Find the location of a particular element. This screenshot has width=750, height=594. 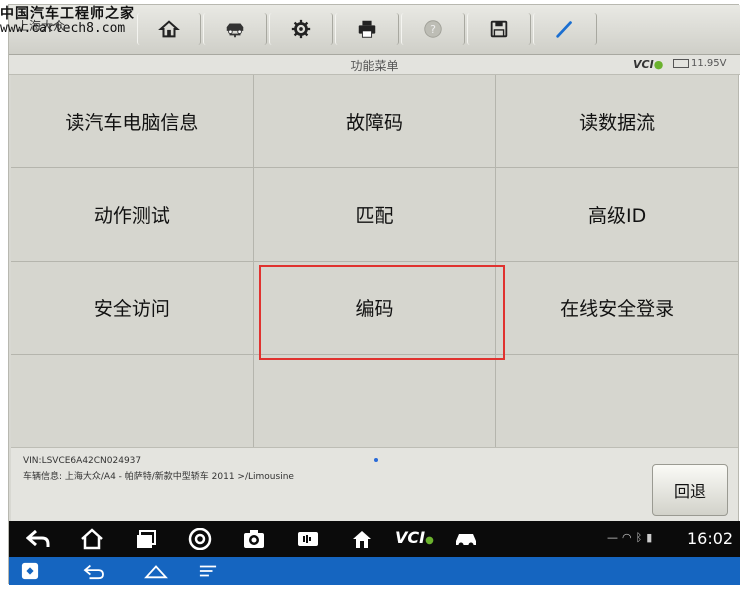

app-switch-icon is located at coordinates (30, 571).